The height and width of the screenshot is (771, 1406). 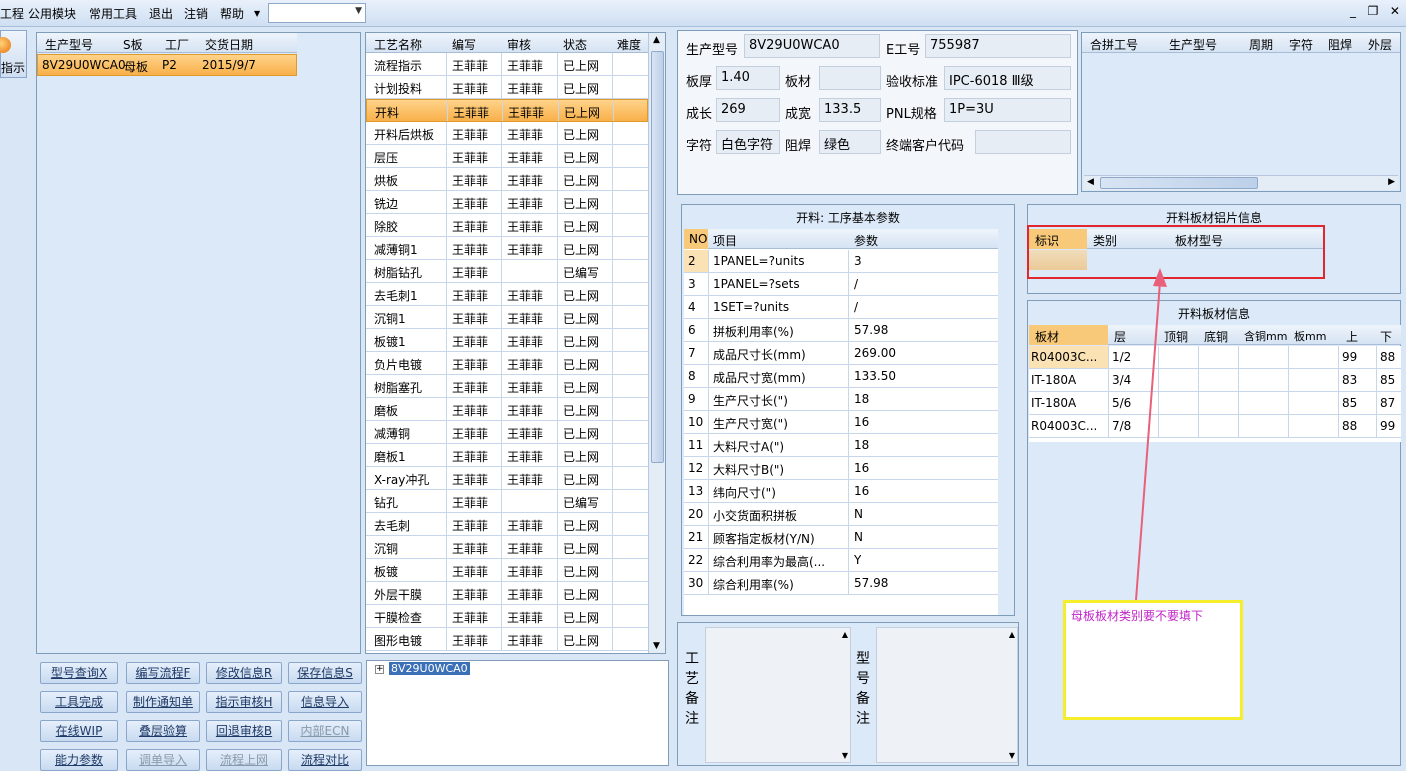 I want to click on col-no: NO, so click(x=698, y=239).